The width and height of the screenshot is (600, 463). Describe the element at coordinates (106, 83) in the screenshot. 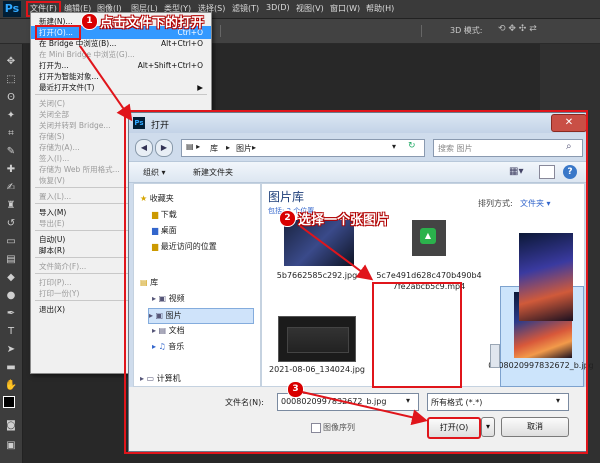

I see `arrow-to-dialog` at that location.